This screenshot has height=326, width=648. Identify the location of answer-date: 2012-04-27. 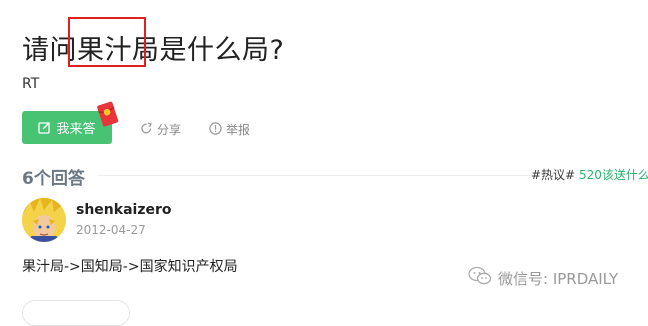
(111, 230).